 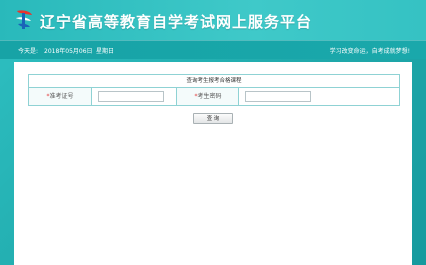 I want to click on password-cell, so click(x=319, y=96).